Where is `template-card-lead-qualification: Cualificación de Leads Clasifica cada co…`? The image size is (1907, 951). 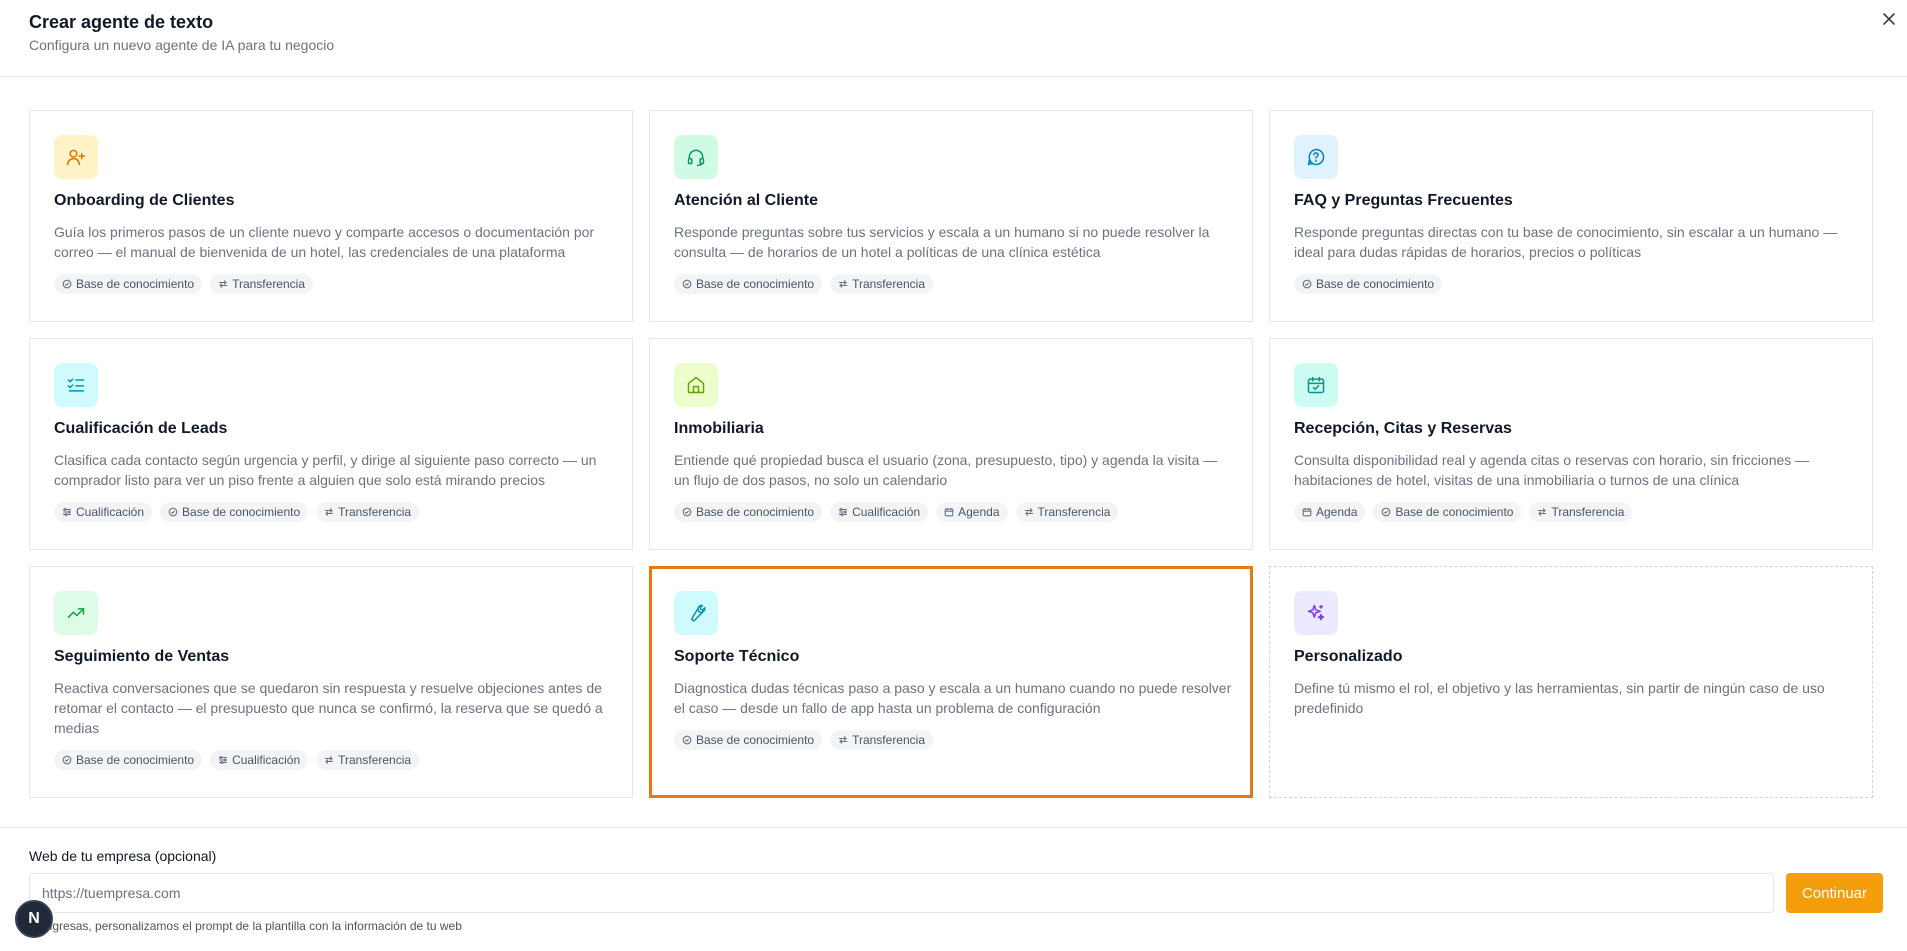 template-card-lead-qualification: Cualificación de Leads Clasifica cada co… is located at coordinates (331, 444).